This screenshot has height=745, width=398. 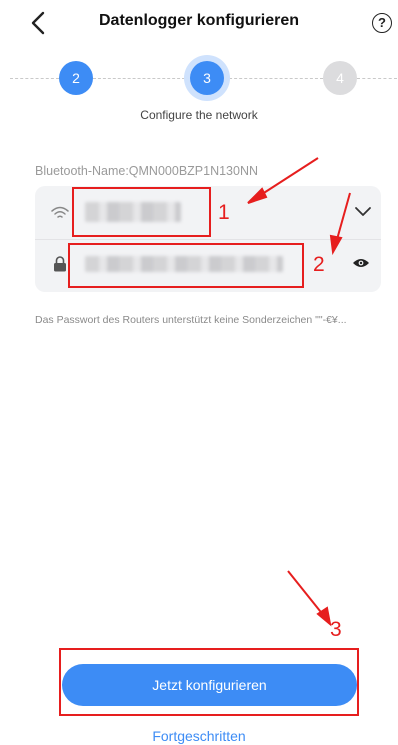 I want to click on lock-icon, so click(x=60, y=264).